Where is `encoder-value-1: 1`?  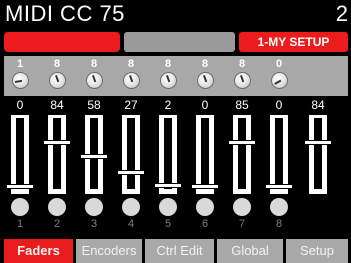 encoder-value-1: 1 is located at coordinates (20, 64).